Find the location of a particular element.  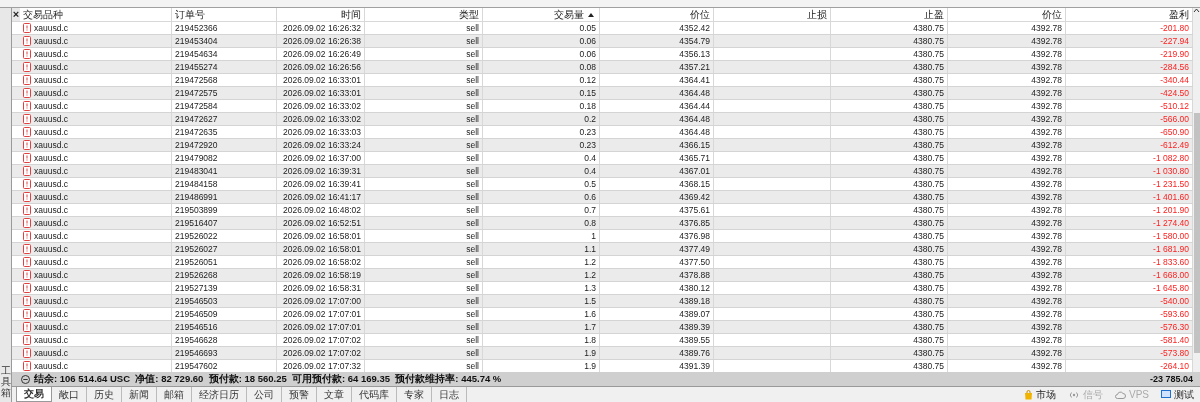

table-row: xauusd.c 219526022 2026.09.02 16:58:01 sell 1 4376.98 4380.75 4392.78 -1 580.00 is located at coordinates (602, 236).